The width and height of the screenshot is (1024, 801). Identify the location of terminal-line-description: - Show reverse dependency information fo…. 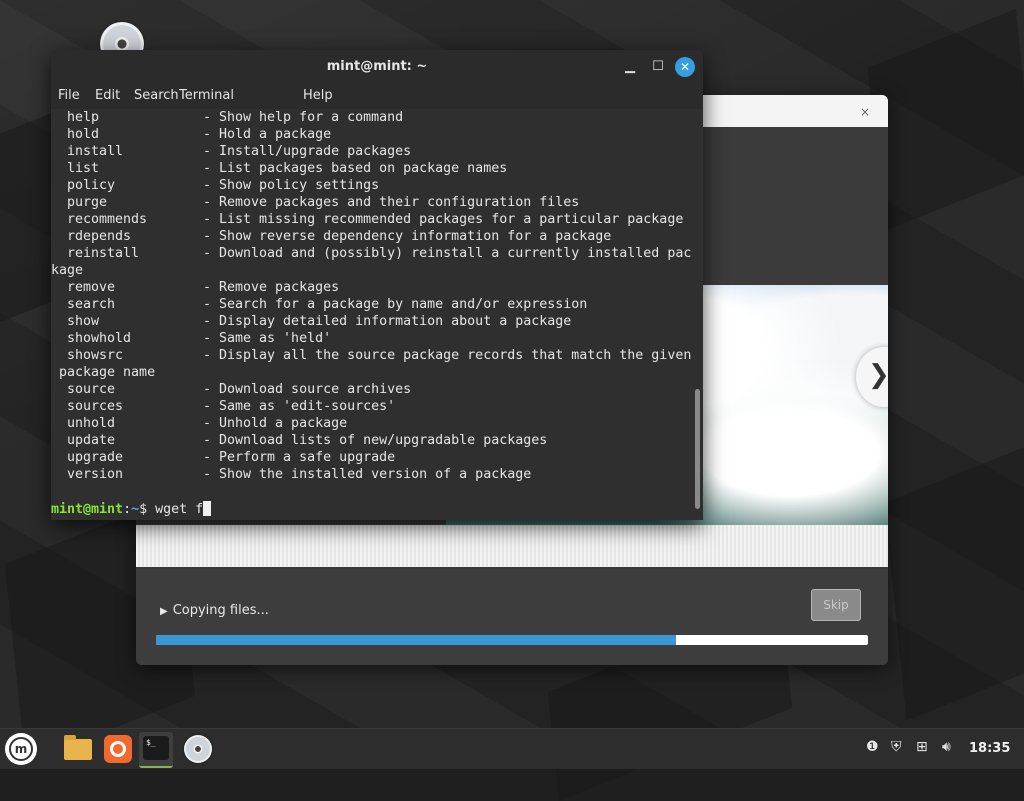
(407, 236).